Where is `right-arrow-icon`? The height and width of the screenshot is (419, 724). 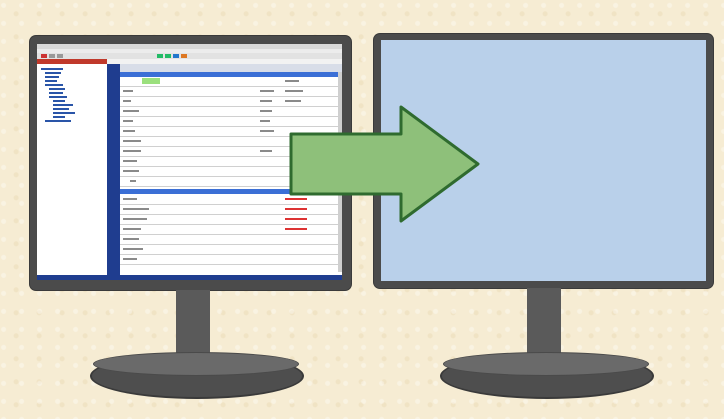
right-arrow-icon is located at coordinates (384, 164).